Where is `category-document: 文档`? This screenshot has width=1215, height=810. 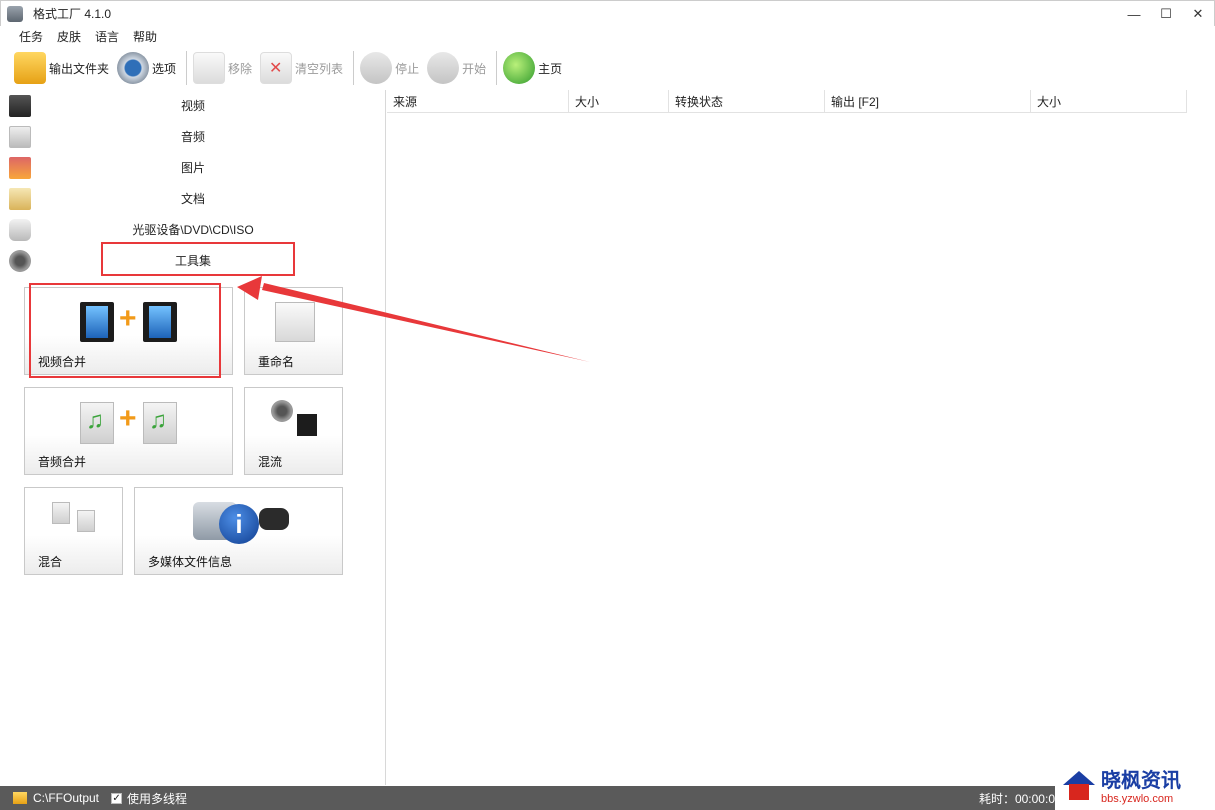 category-document: 文档 is located at coordinates (193, 198).